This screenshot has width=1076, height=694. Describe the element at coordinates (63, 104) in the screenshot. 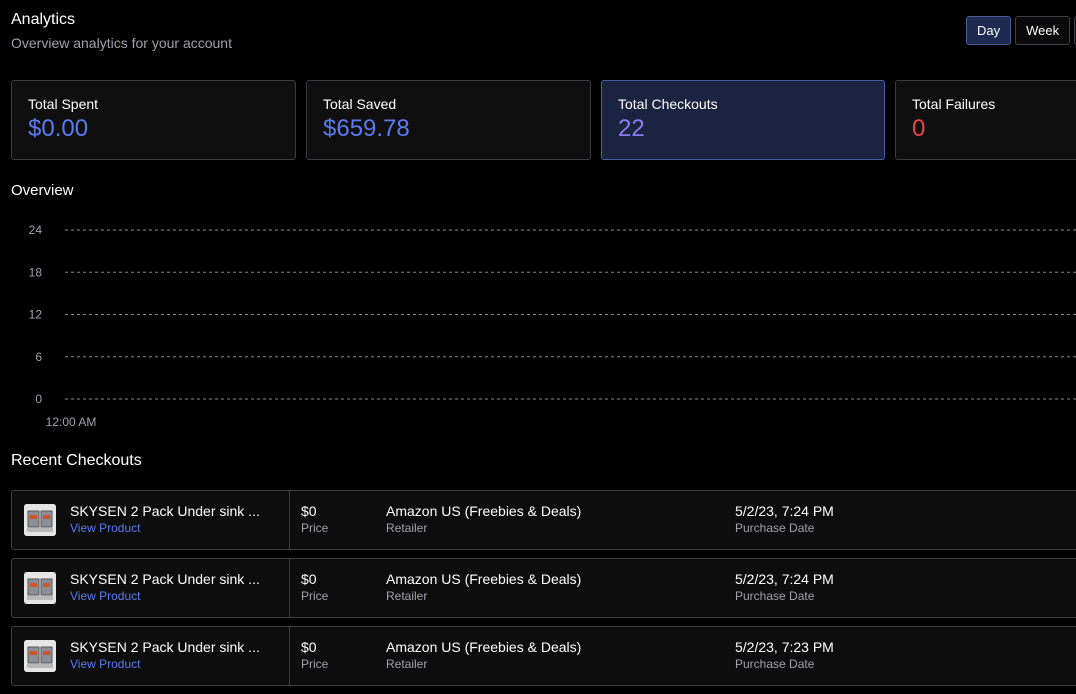

I see `stat-label: Total Spent` at that location.